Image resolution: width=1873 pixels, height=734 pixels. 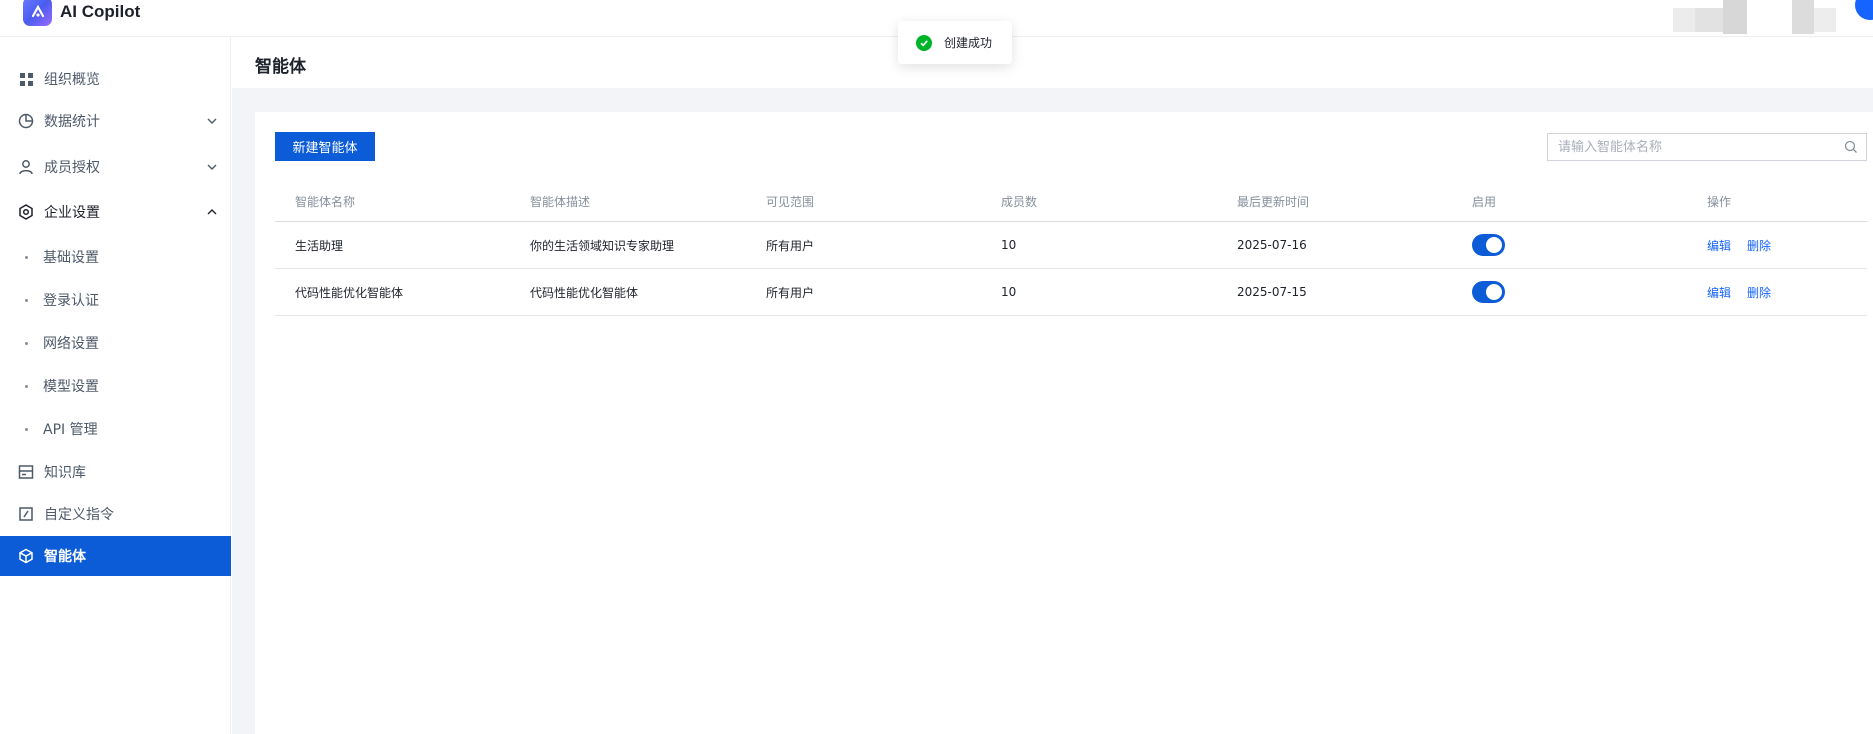 I want to click on sidebar-subitem-basic: 基础设置, so click(x=115, y=257).